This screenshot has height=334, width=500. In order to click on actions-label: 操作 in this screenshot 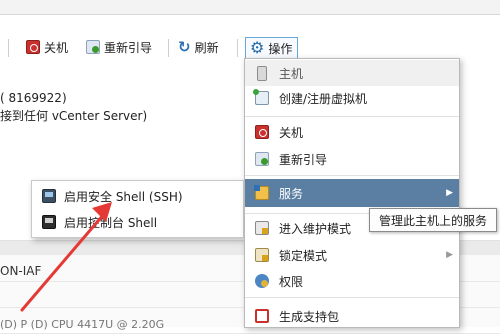, I will do `click(280, 48)`.